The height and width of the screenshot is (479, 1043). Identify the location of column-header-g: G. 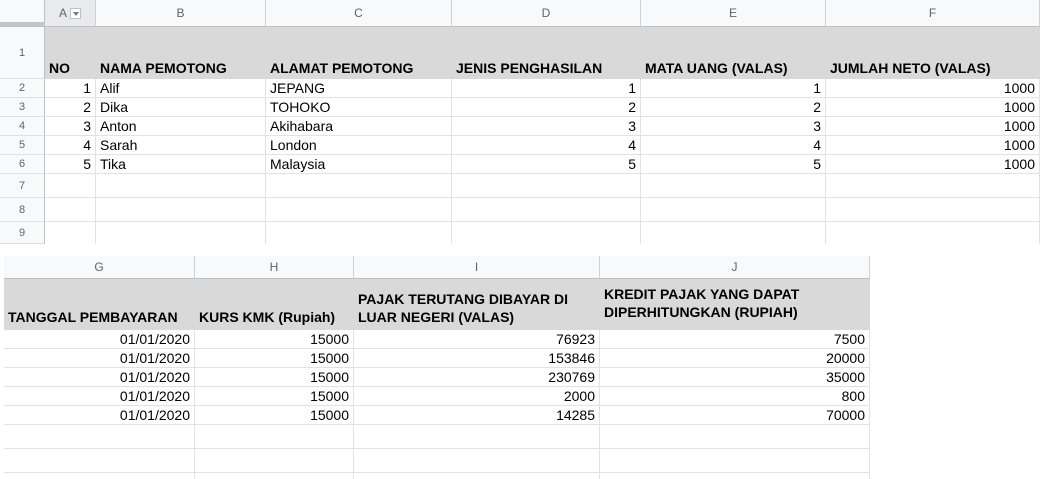
(99, 267).